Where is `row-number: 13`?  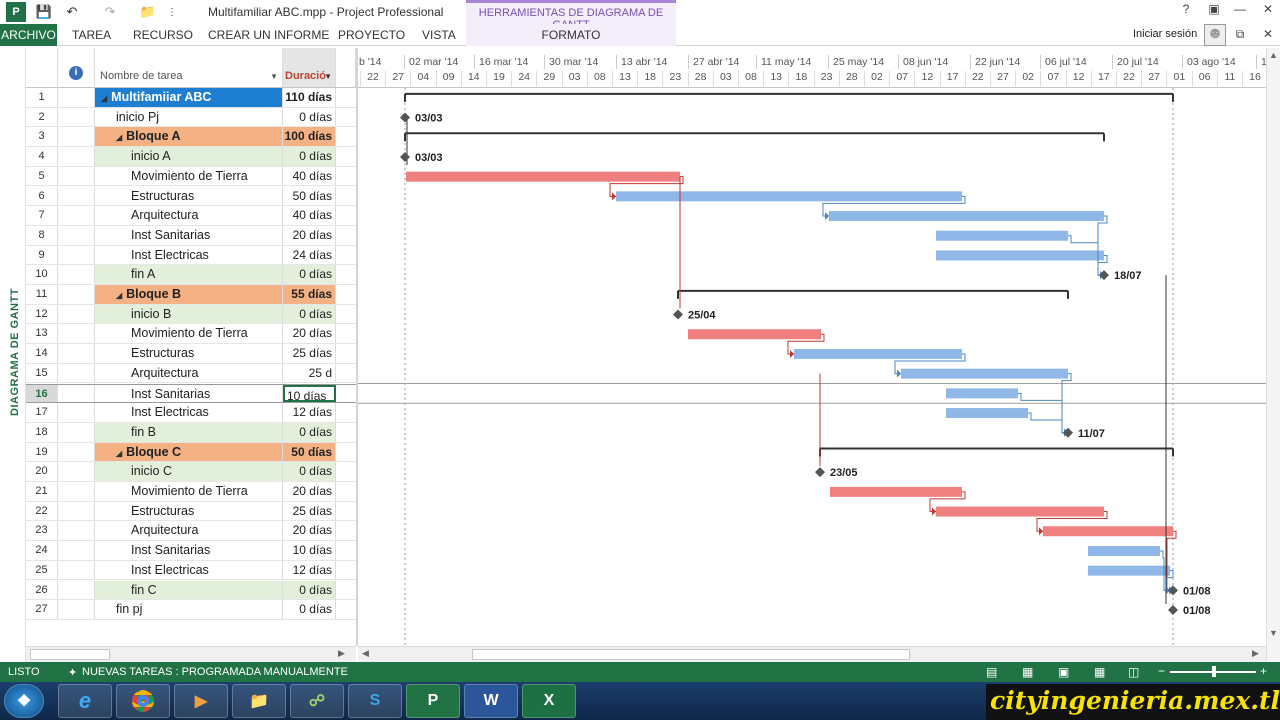 row-number: 13 is located at coordinates (42, 334).